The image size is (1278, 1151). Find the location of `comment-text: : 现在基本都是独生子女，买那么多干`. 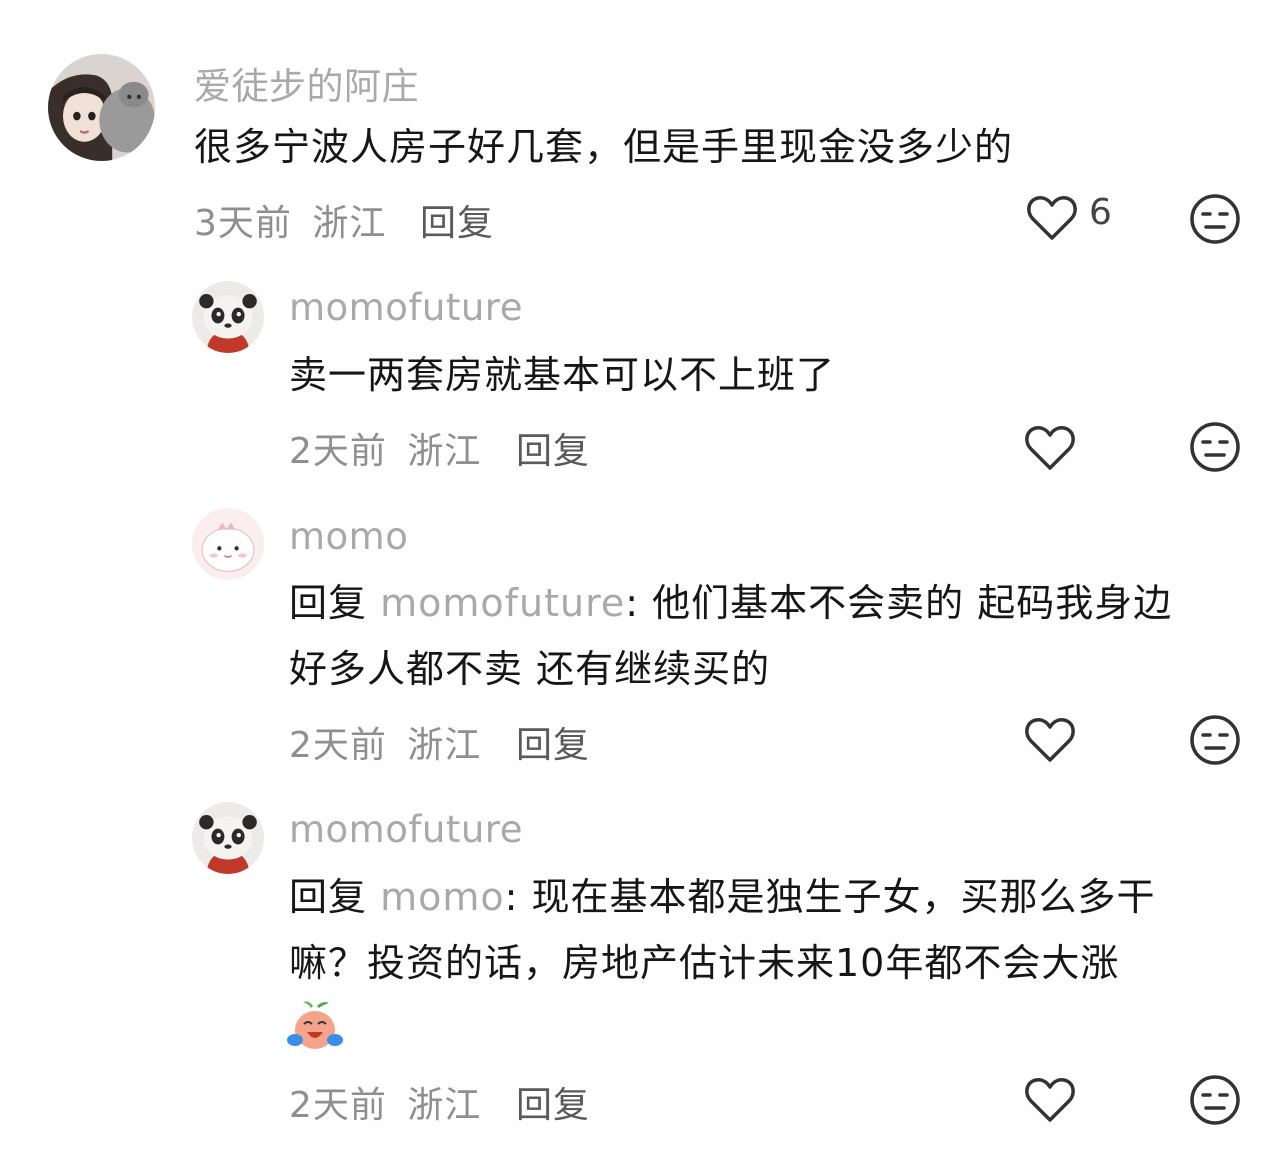

comment-text: : 现在基本都是独生子女，买那么多干 is located at coordinates (830, 897).